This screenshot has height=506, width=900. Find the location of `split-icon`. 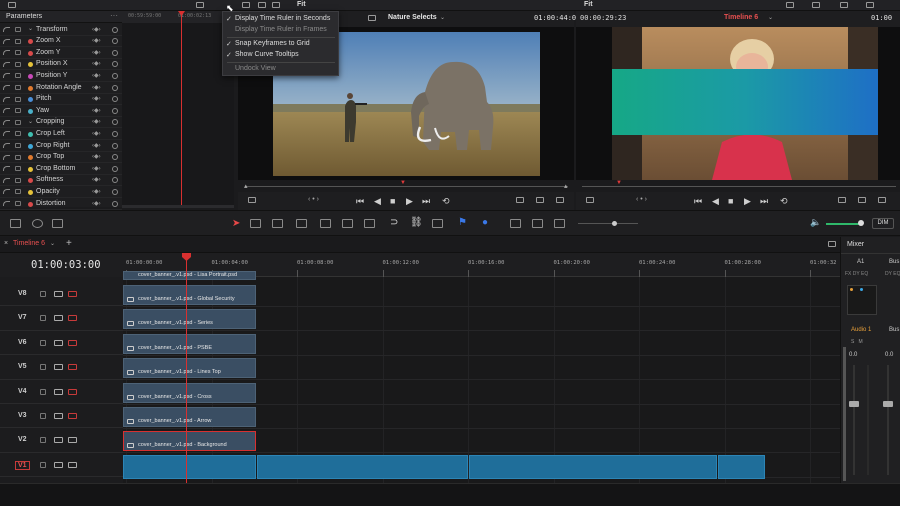

split-icon is located at coordinates (276, 5).